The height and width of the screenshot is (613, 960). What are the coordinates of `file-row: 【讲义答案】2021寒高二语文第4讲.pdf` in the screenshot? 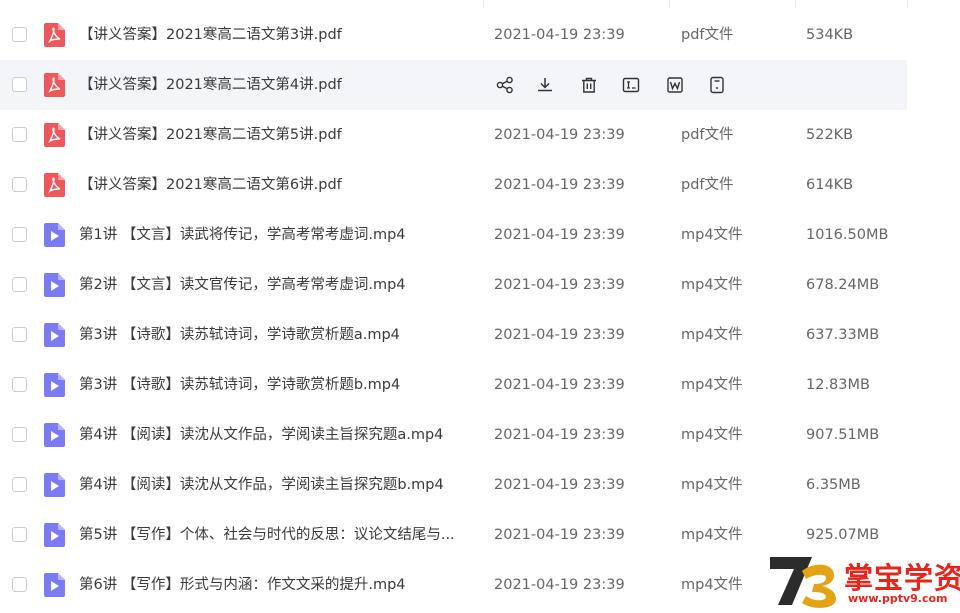 It's located at (453, 85).